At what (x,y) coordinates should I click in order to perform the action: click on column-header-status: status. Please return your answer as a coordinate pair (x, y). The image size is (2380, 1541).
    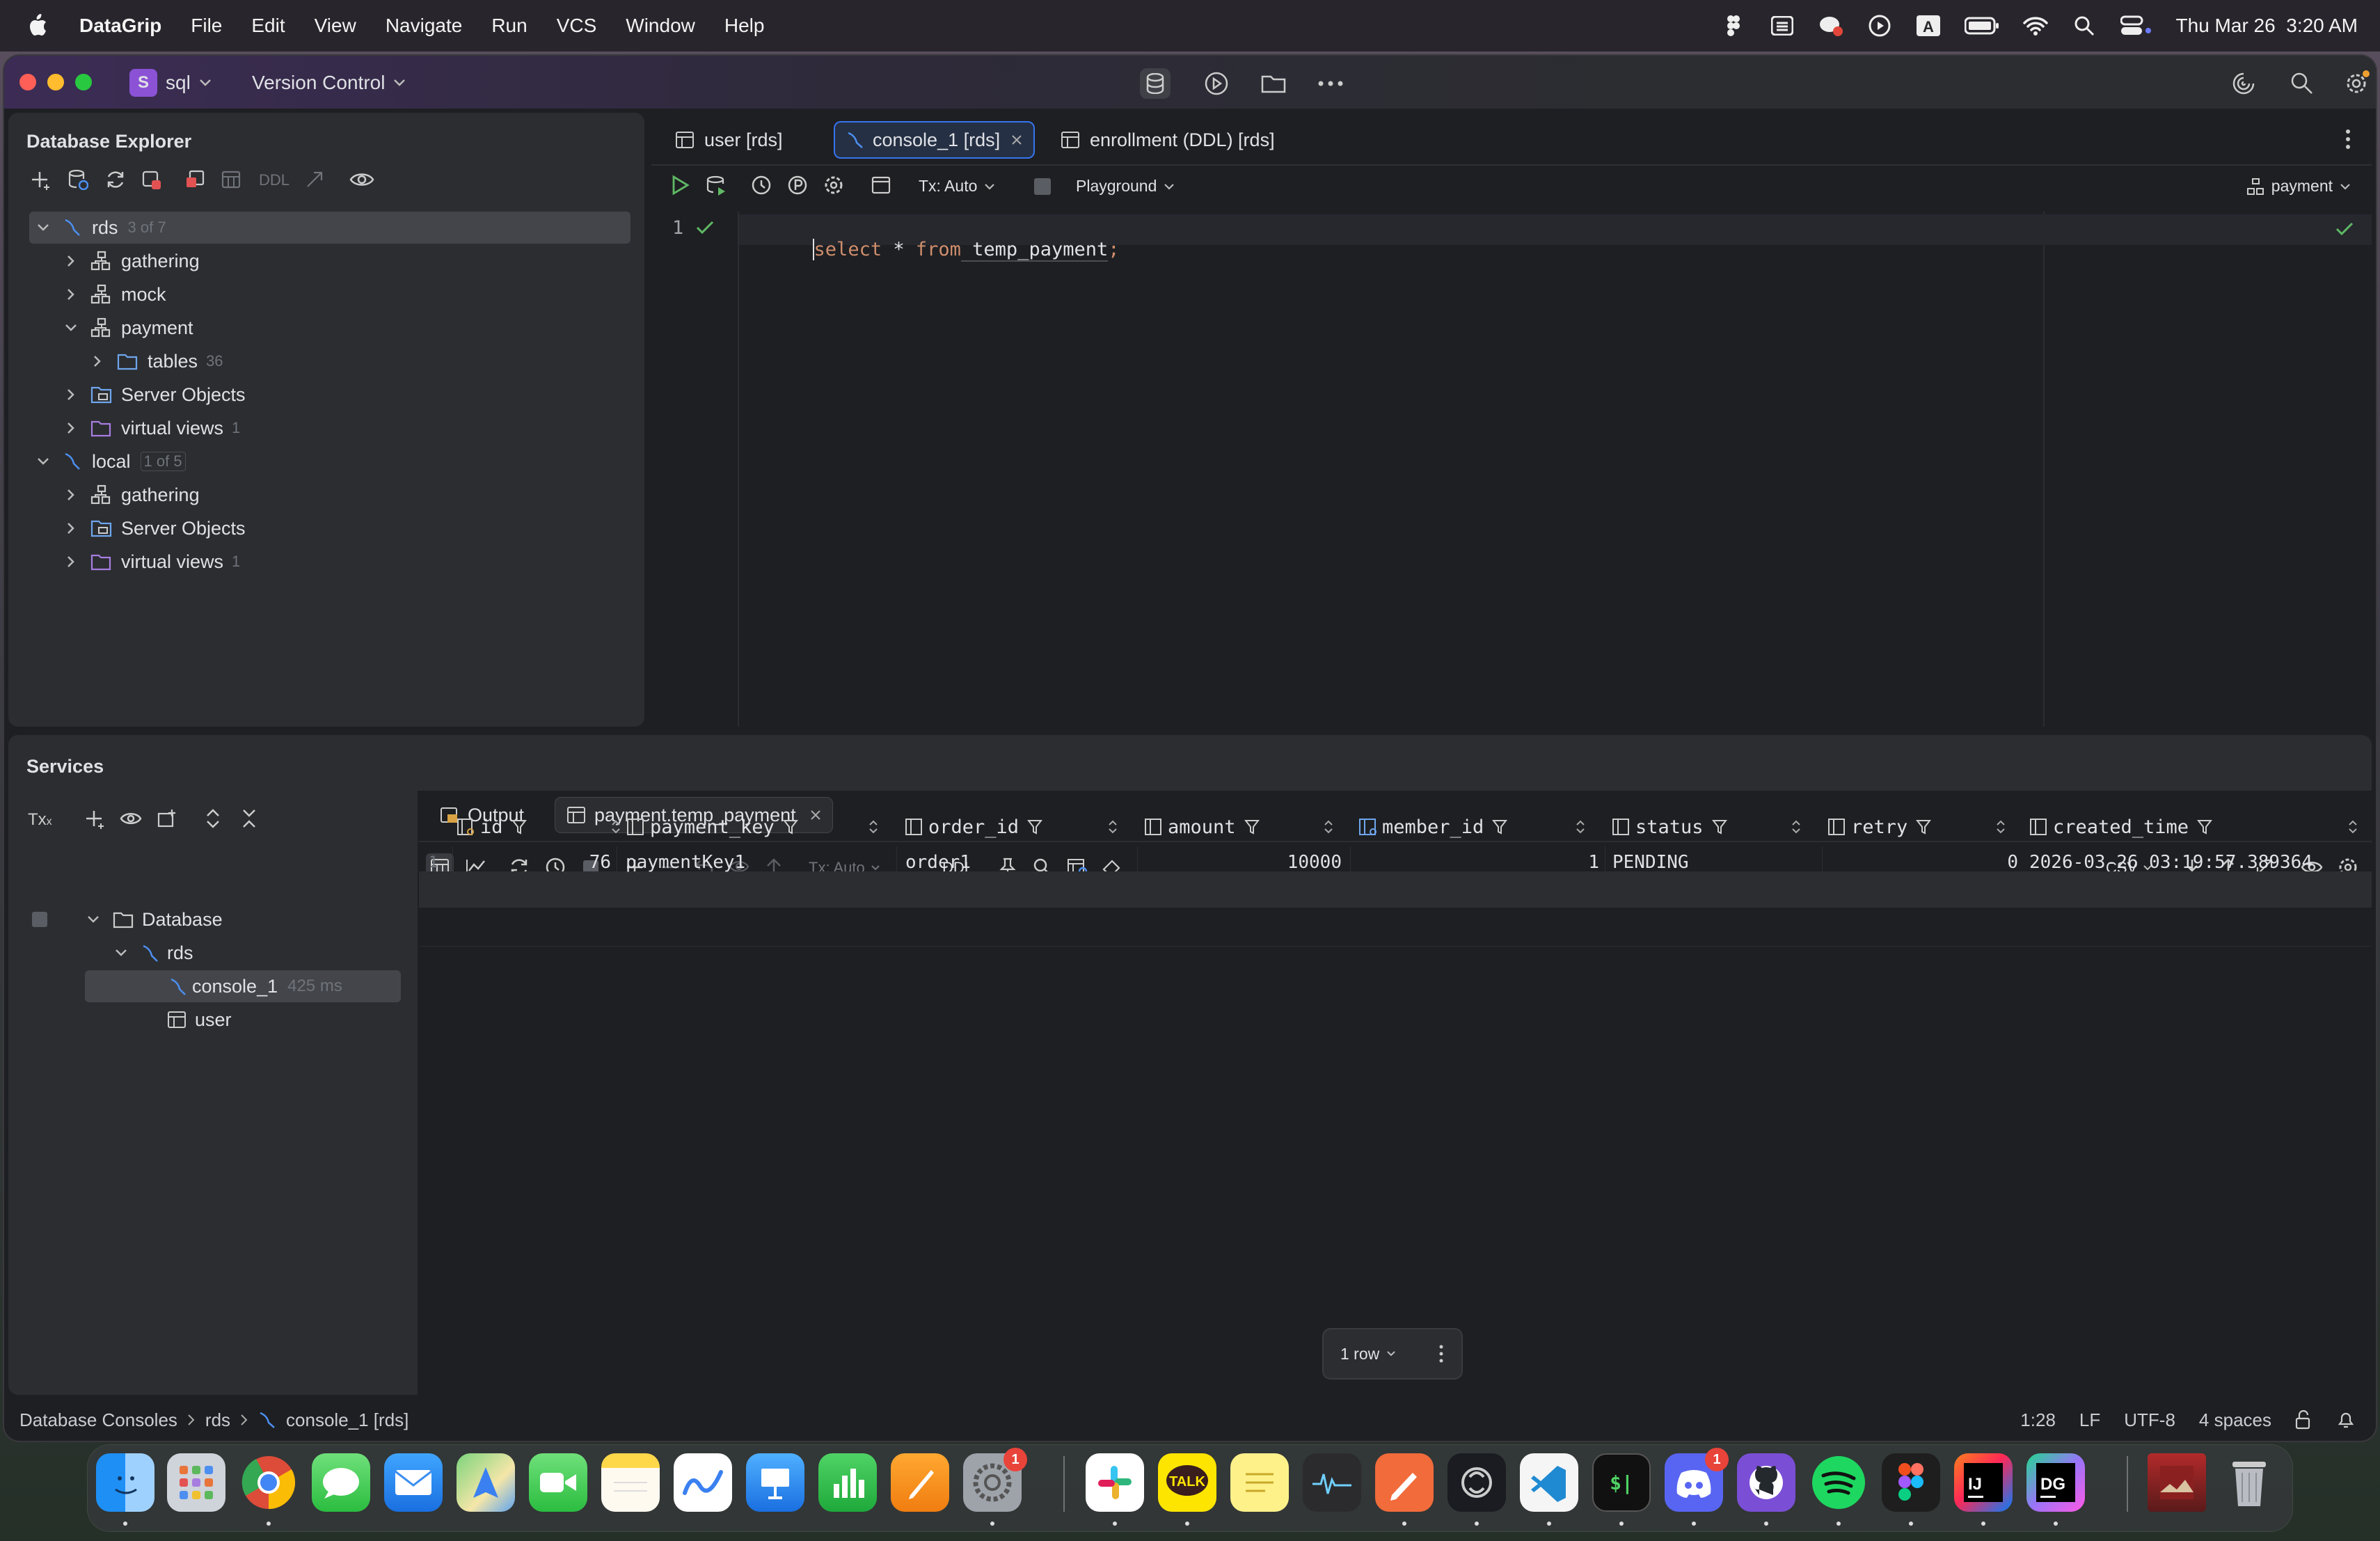
    Looking at the image, I should click on (1706, 827).